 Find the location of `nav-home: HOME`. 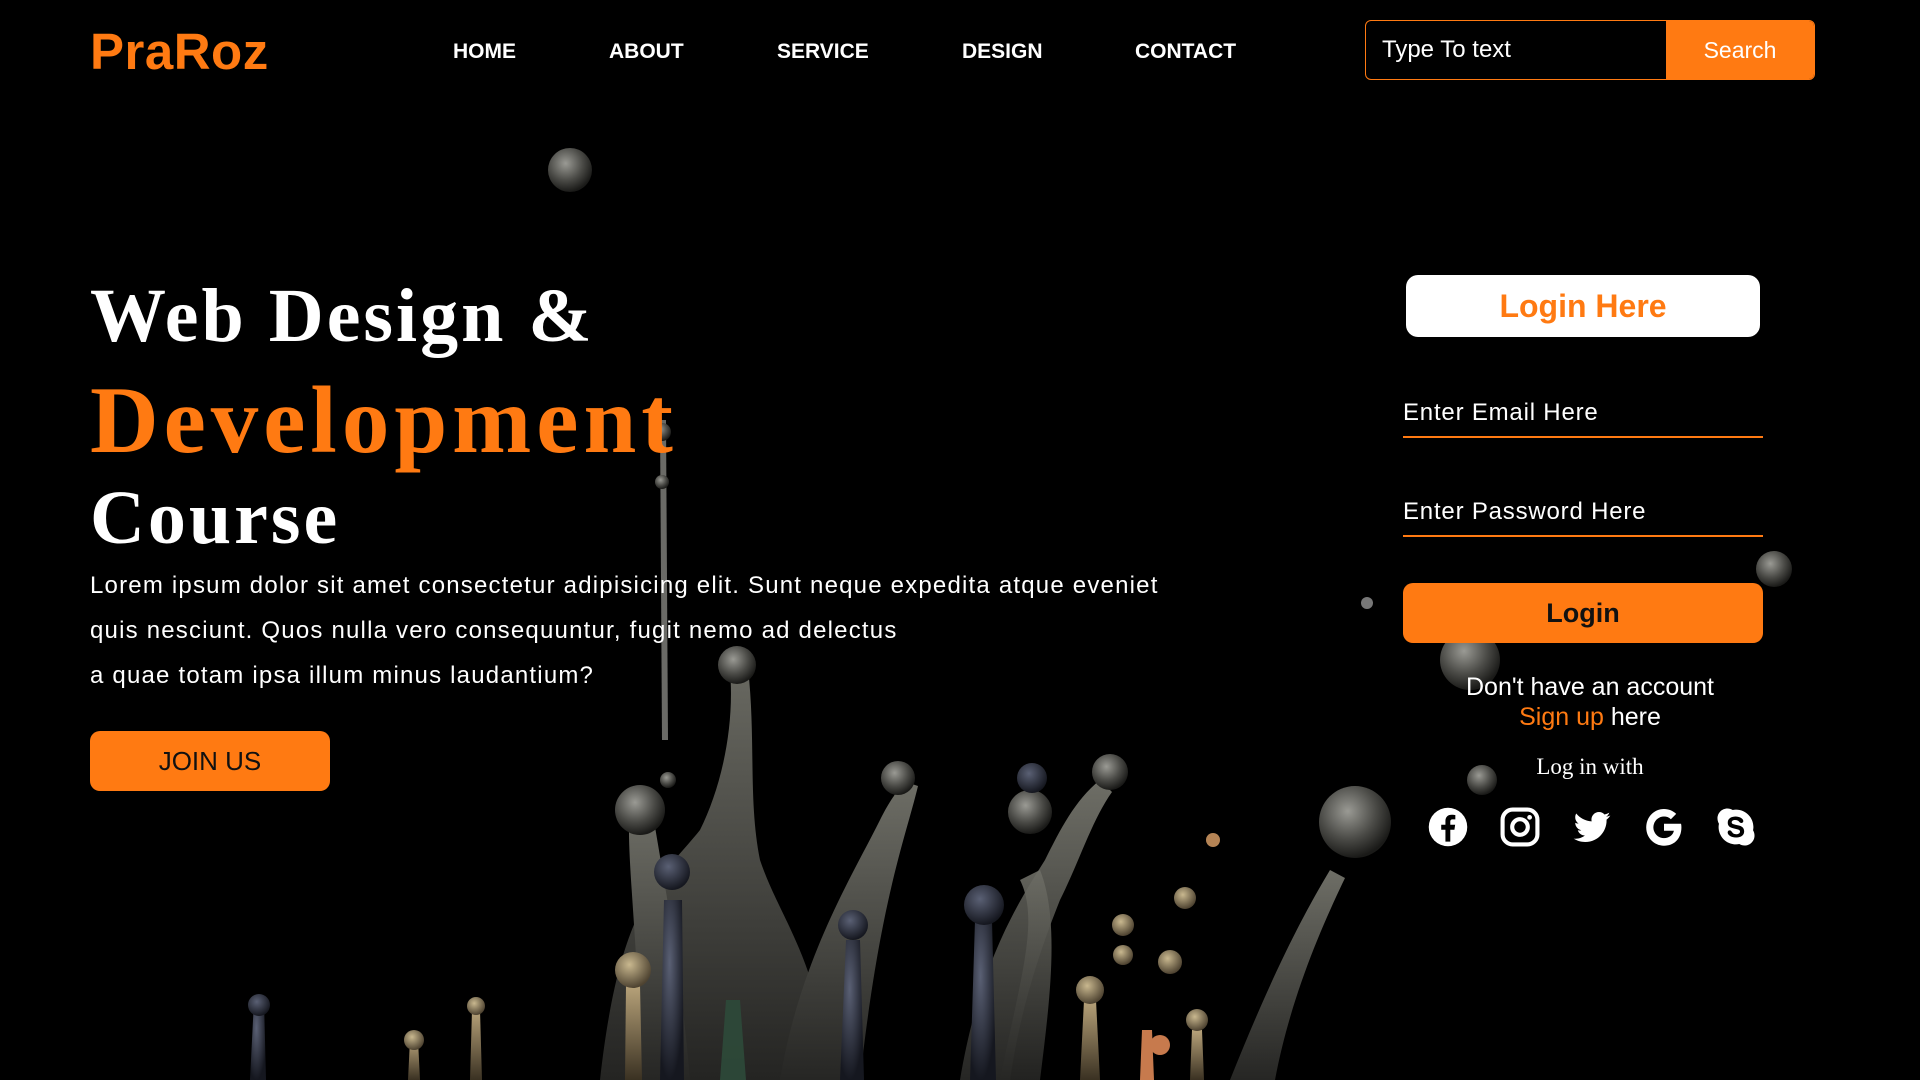

nav-home: HOME is located at coordinates (484, 52).